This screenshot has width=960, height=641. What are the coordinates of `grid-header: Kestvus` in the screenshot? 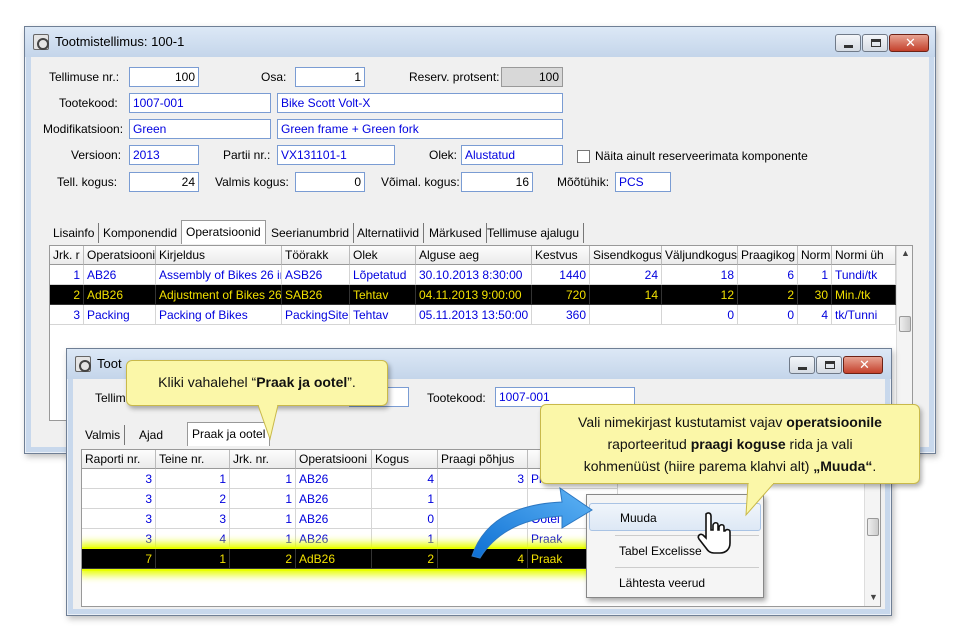 It's located at (561, 255).